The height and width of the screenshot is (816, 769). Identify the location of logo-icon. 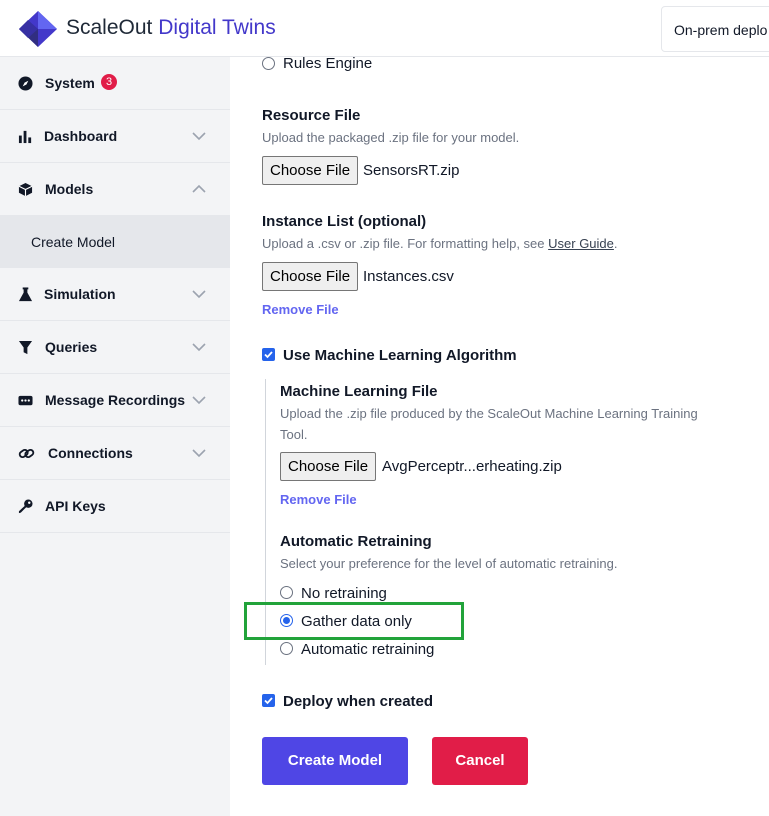
(38, 29).